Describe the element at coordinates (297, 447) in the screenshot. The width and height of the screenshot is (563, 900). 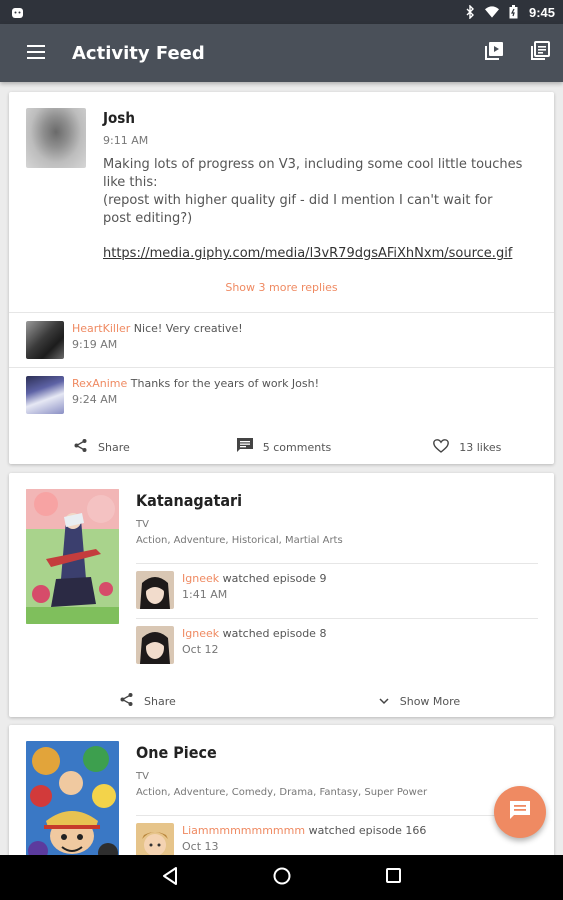
I see `comments-label: 5 comments` at that location.